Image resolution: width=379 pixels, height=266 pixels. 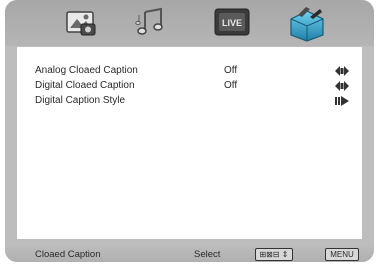 I want to click on menu-item-label: Analog Cloaed Caption, so click(x=86, y=70).